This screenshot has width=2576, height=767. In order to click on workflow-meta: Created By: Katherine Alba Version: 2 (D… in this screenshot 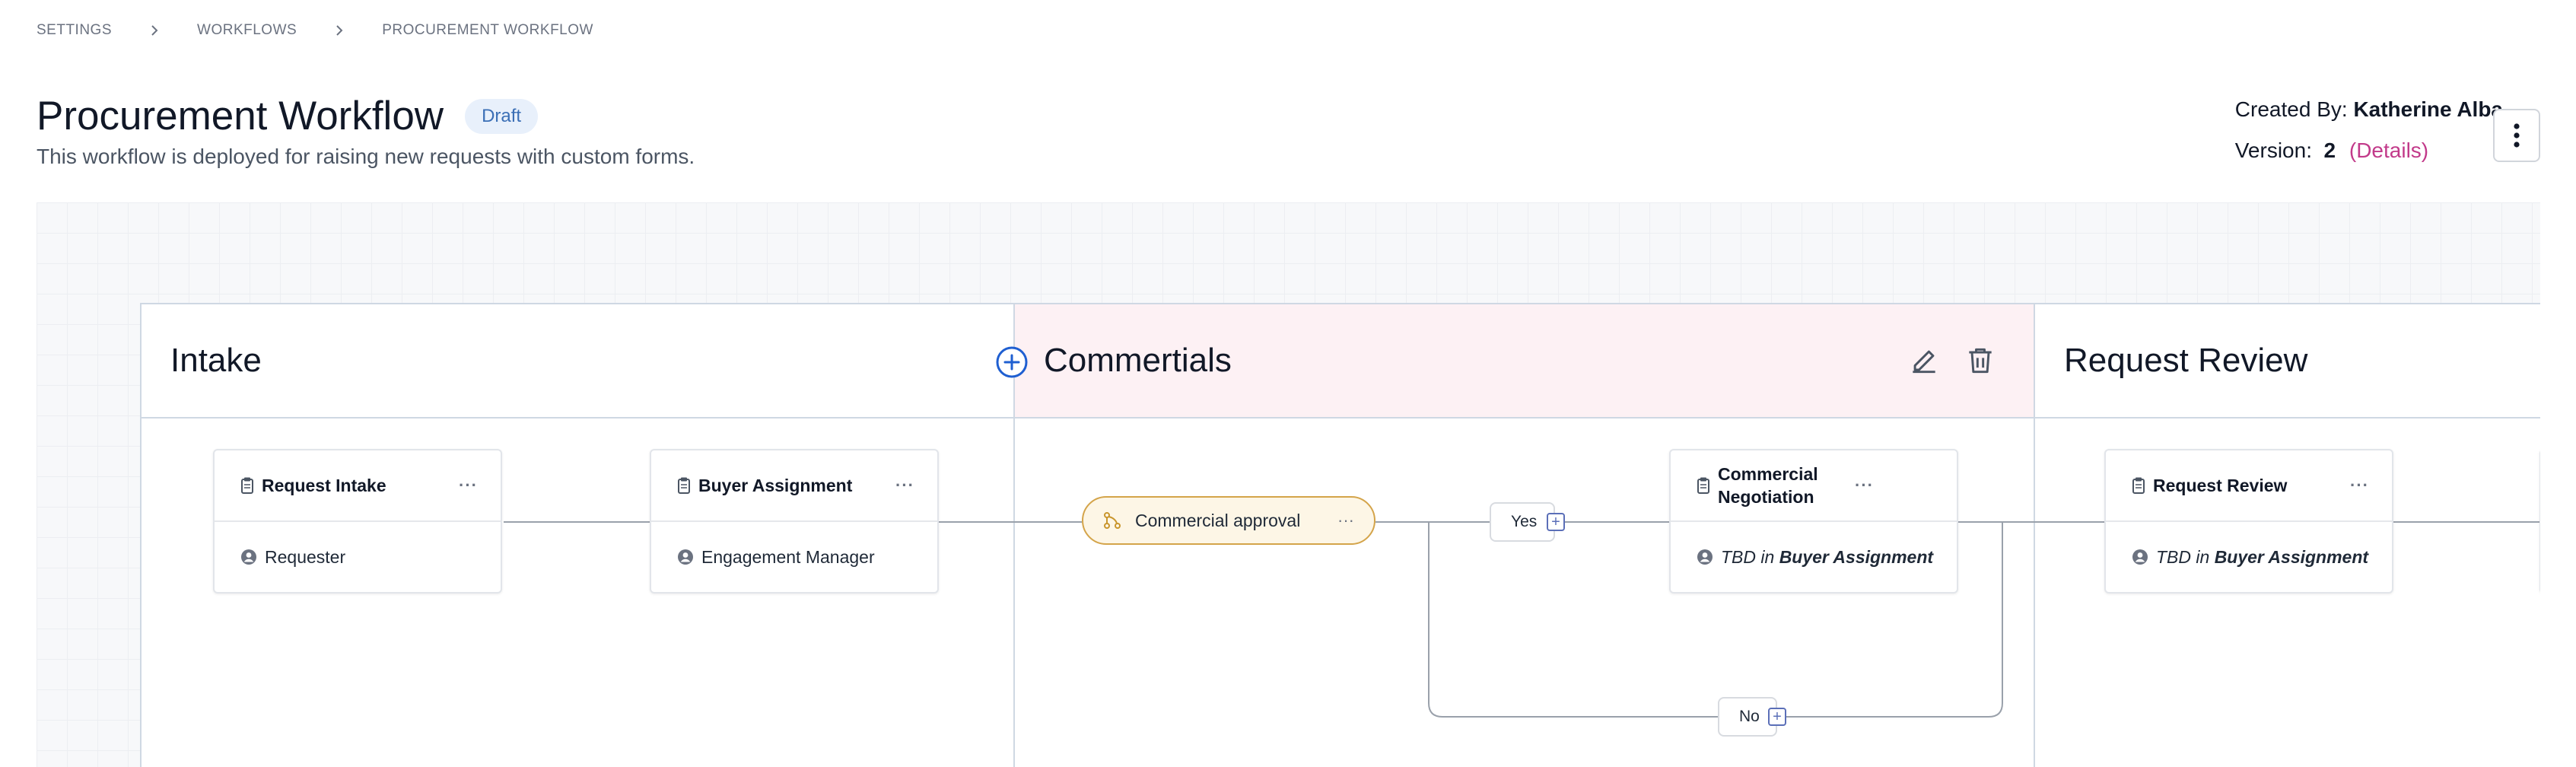, I will do `click(2369, 138)`.